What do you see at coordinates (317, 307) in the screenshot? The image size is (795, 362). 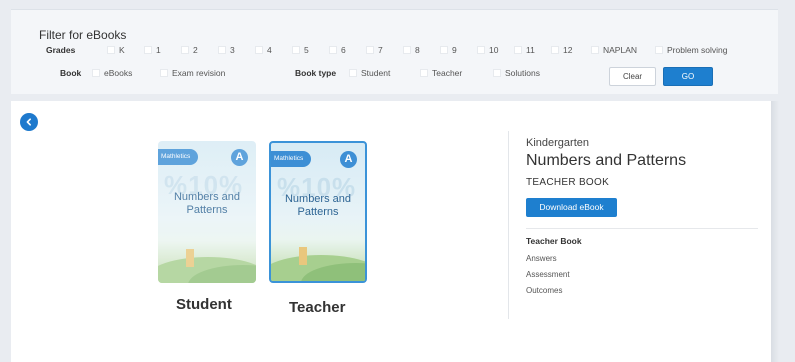 I see `teacher-book-label: Teacher` at bounding box center [317, 307].